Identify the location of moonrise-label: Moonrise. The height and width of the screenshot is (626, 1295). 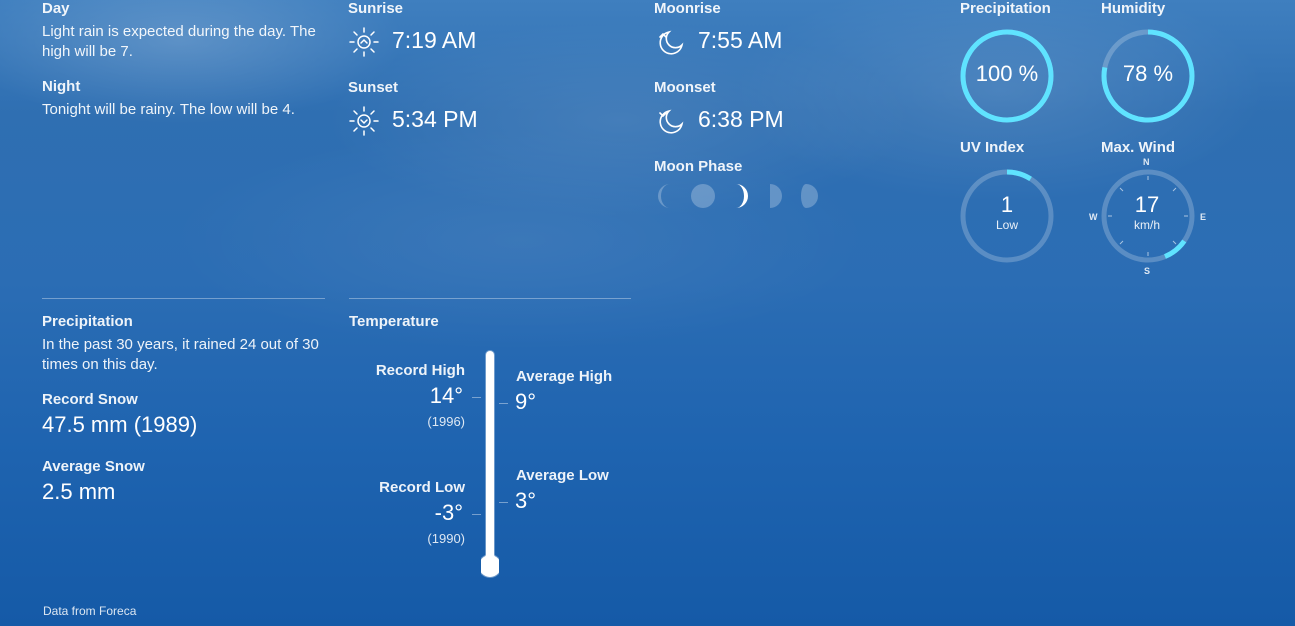
(687, 8).